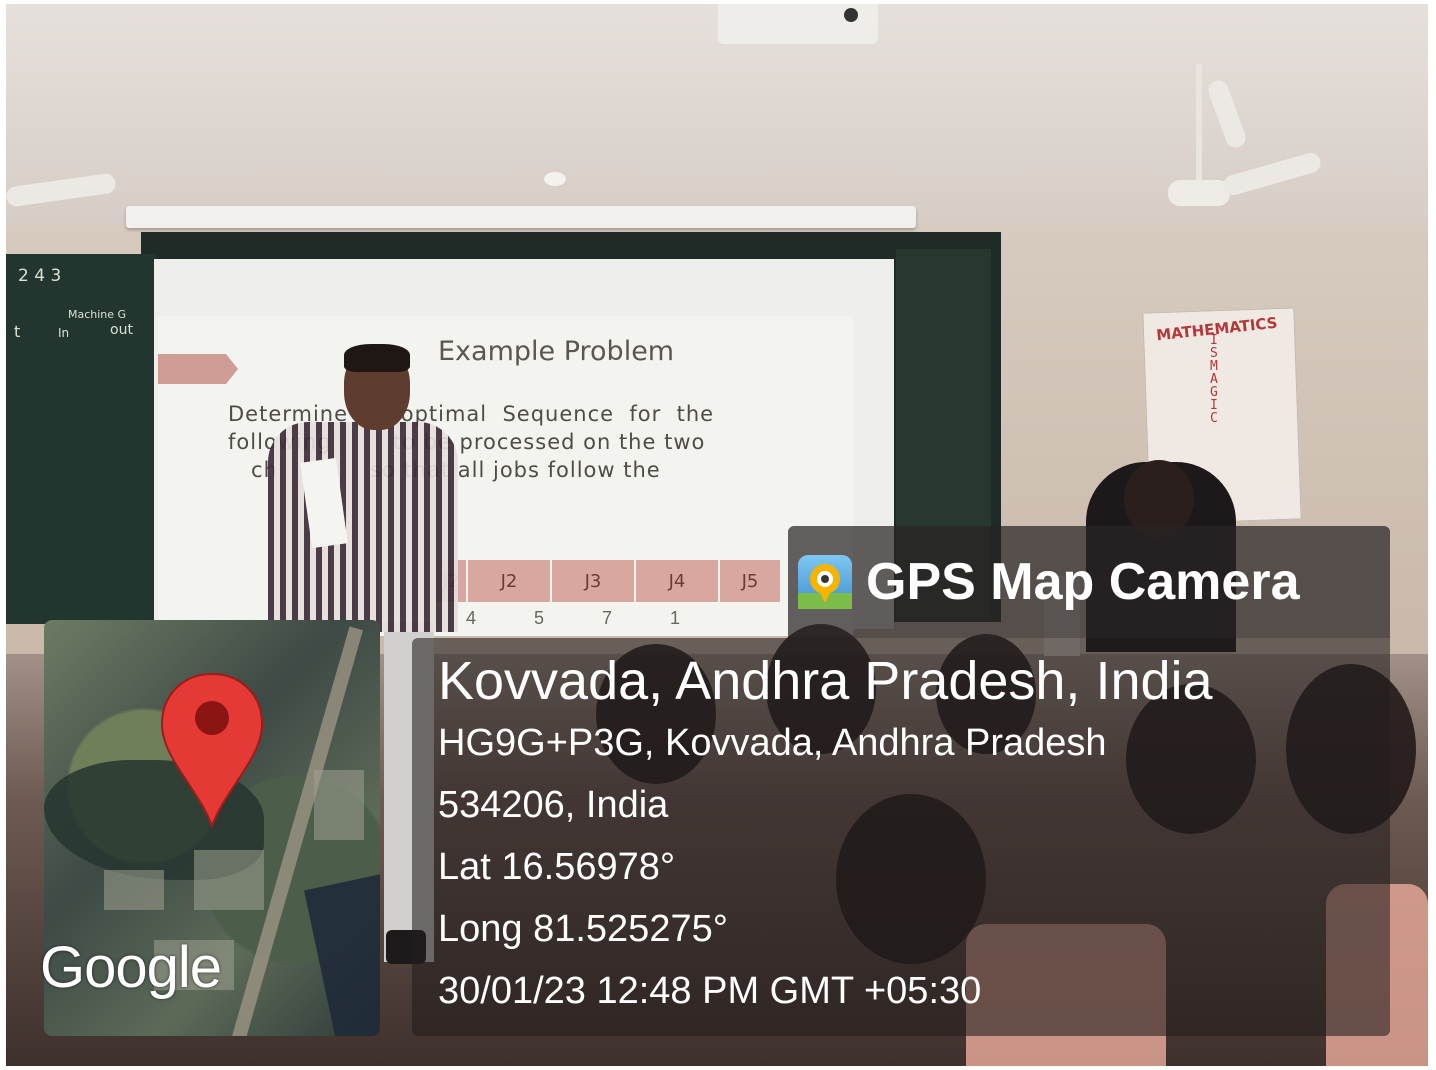 This screenshot has height=1070, width=1436. Describe the element at coordinates (198, 369) in the screenshot. I see `slide-arrow-decoration` at that location.